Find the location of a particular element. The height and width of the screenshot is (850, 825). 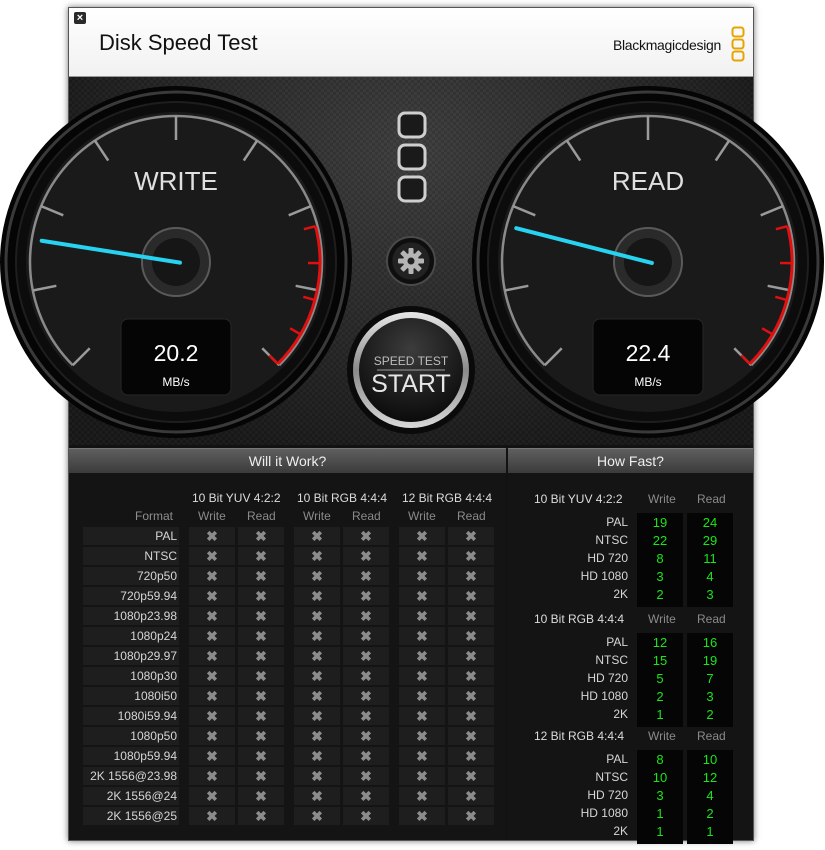

read-speed-unit: MB/s is located at coordinates (647, 382).